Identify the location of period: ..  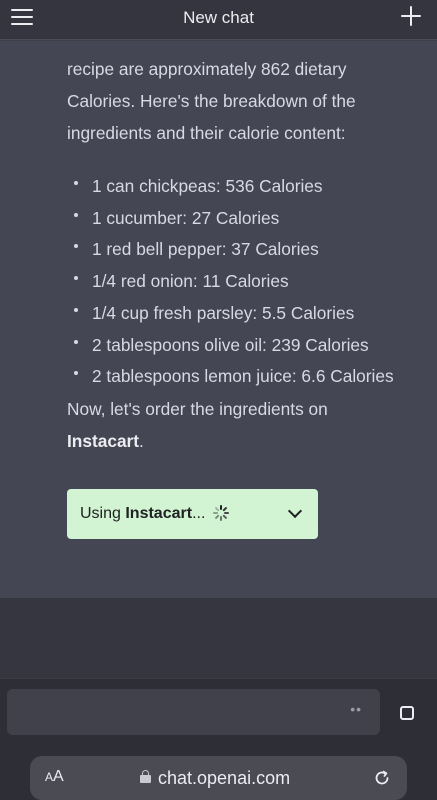
(141, 440).